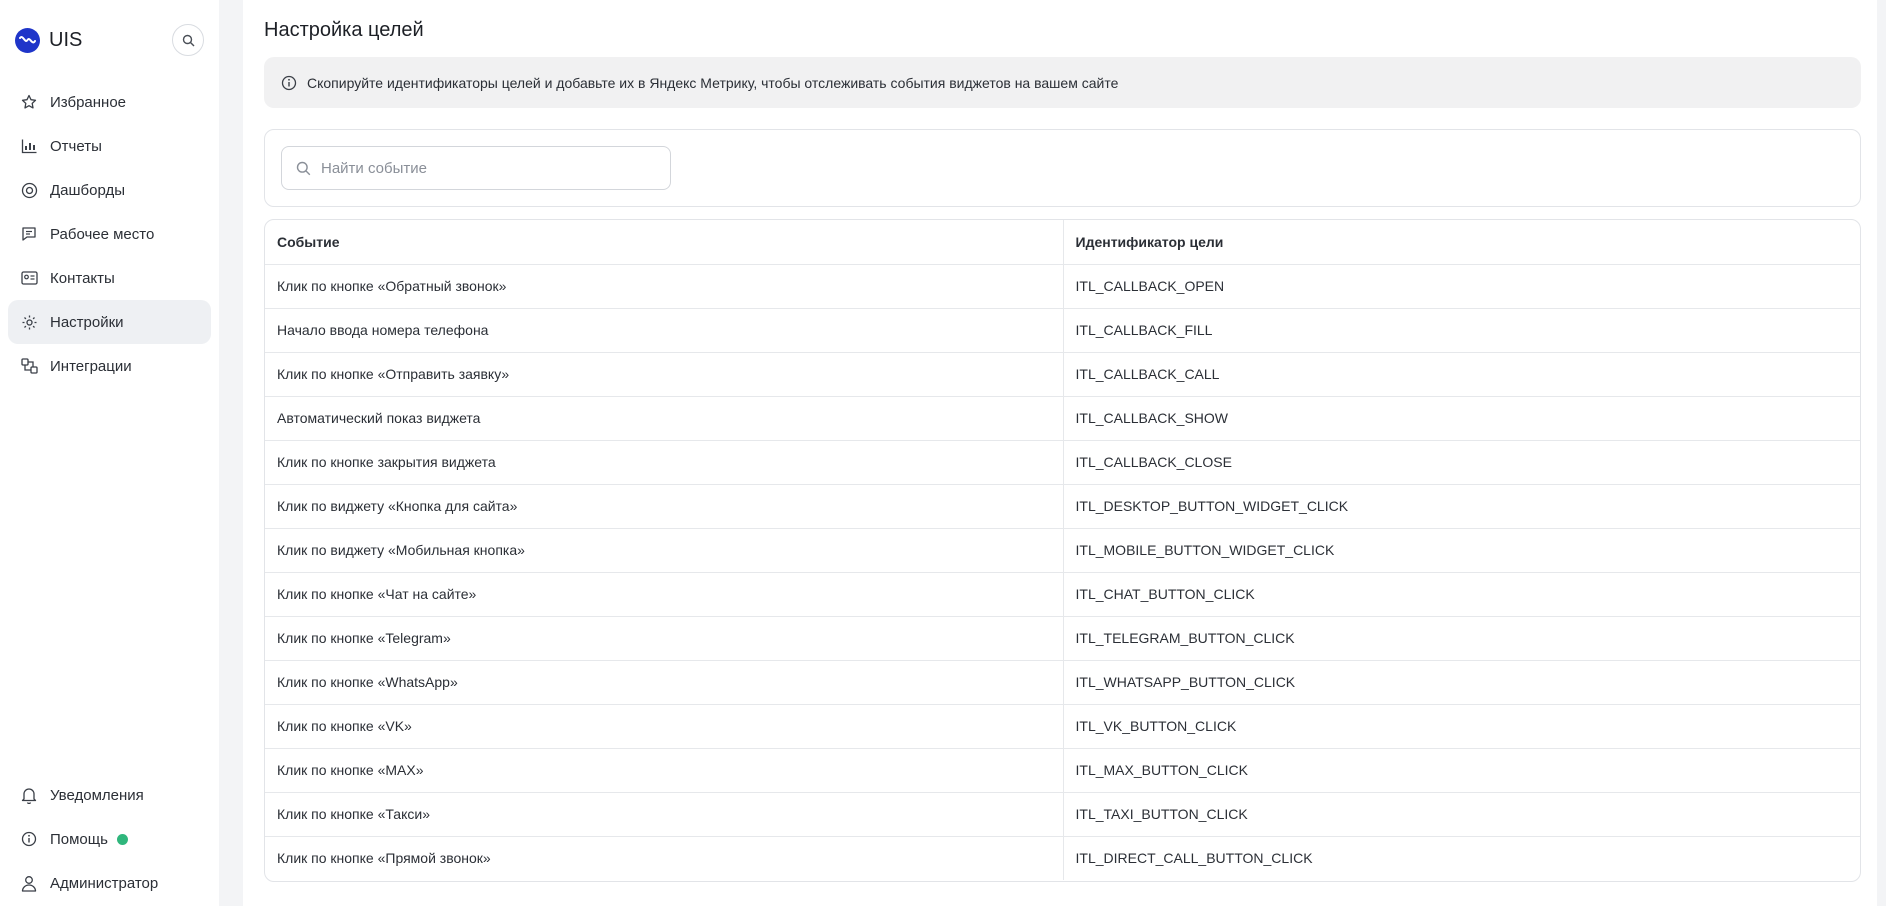 This screenshot has width=1886, height=906. Describe the element at coordinates (1062, 168) in the screenshot. I see `search-card` at that location.